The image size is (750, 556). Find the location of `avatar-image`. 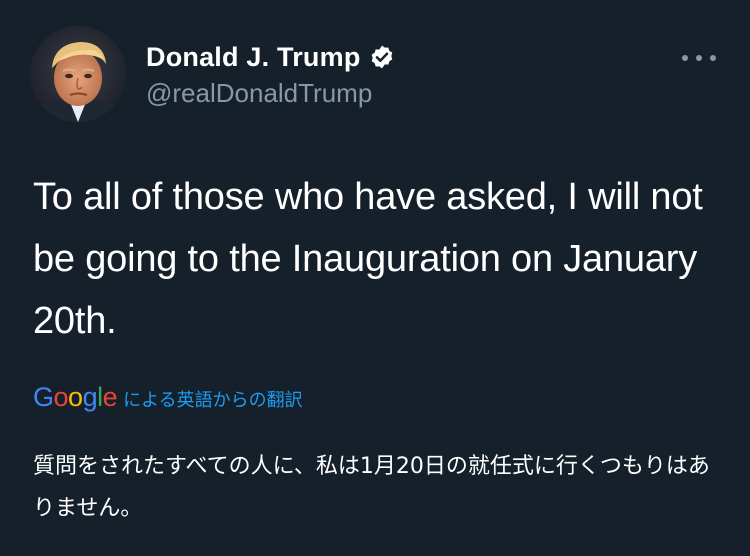

avatar-image is located at coordinates (78, 74).